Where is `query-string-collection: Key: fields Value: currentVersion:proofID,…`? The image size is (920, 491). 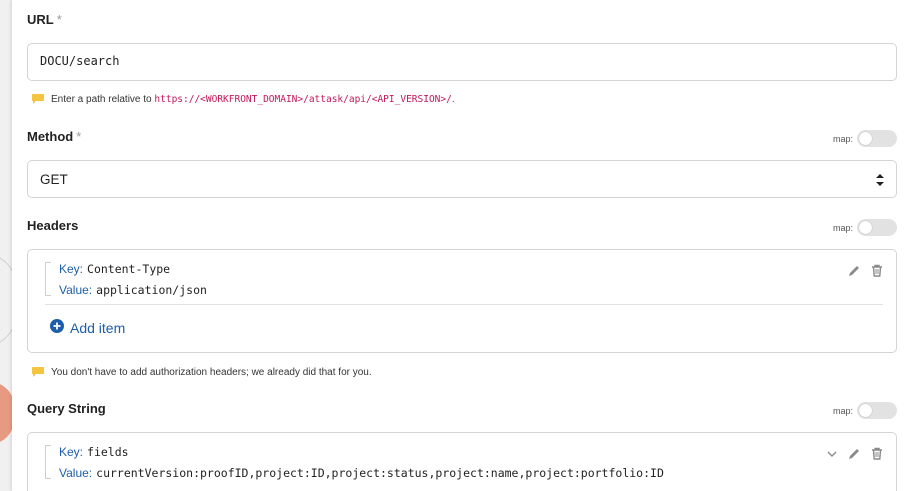 query-string-collection: Key: fields Value: currentVersion:proofID,… is located at coordinates (462, 461).